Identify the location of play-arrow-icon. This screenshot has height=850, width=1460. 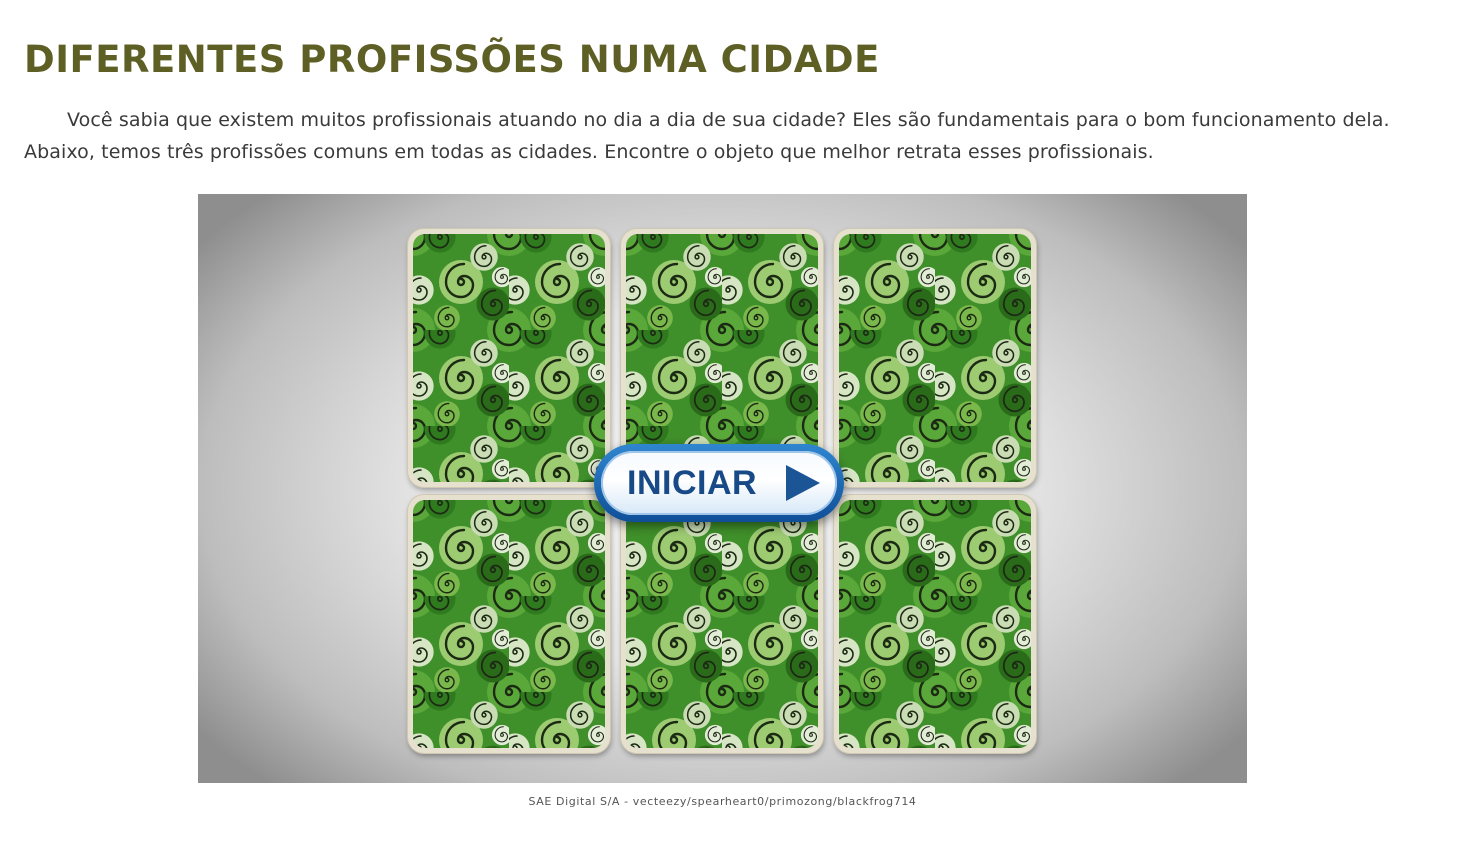
(803, 483).